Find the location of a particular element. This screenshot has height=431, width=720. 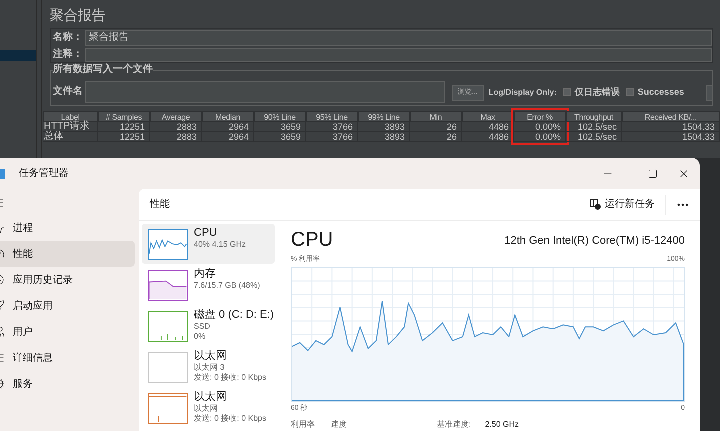

table-cell: 总体 is located at coordinates (70, 137).